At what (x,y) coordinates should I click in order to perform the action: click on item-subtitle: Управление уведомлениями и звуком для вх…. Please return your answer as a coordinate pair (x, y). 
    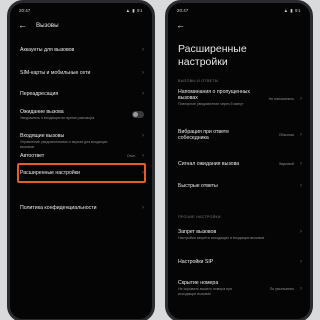
    Looking at the image, I should click on (64, 144).